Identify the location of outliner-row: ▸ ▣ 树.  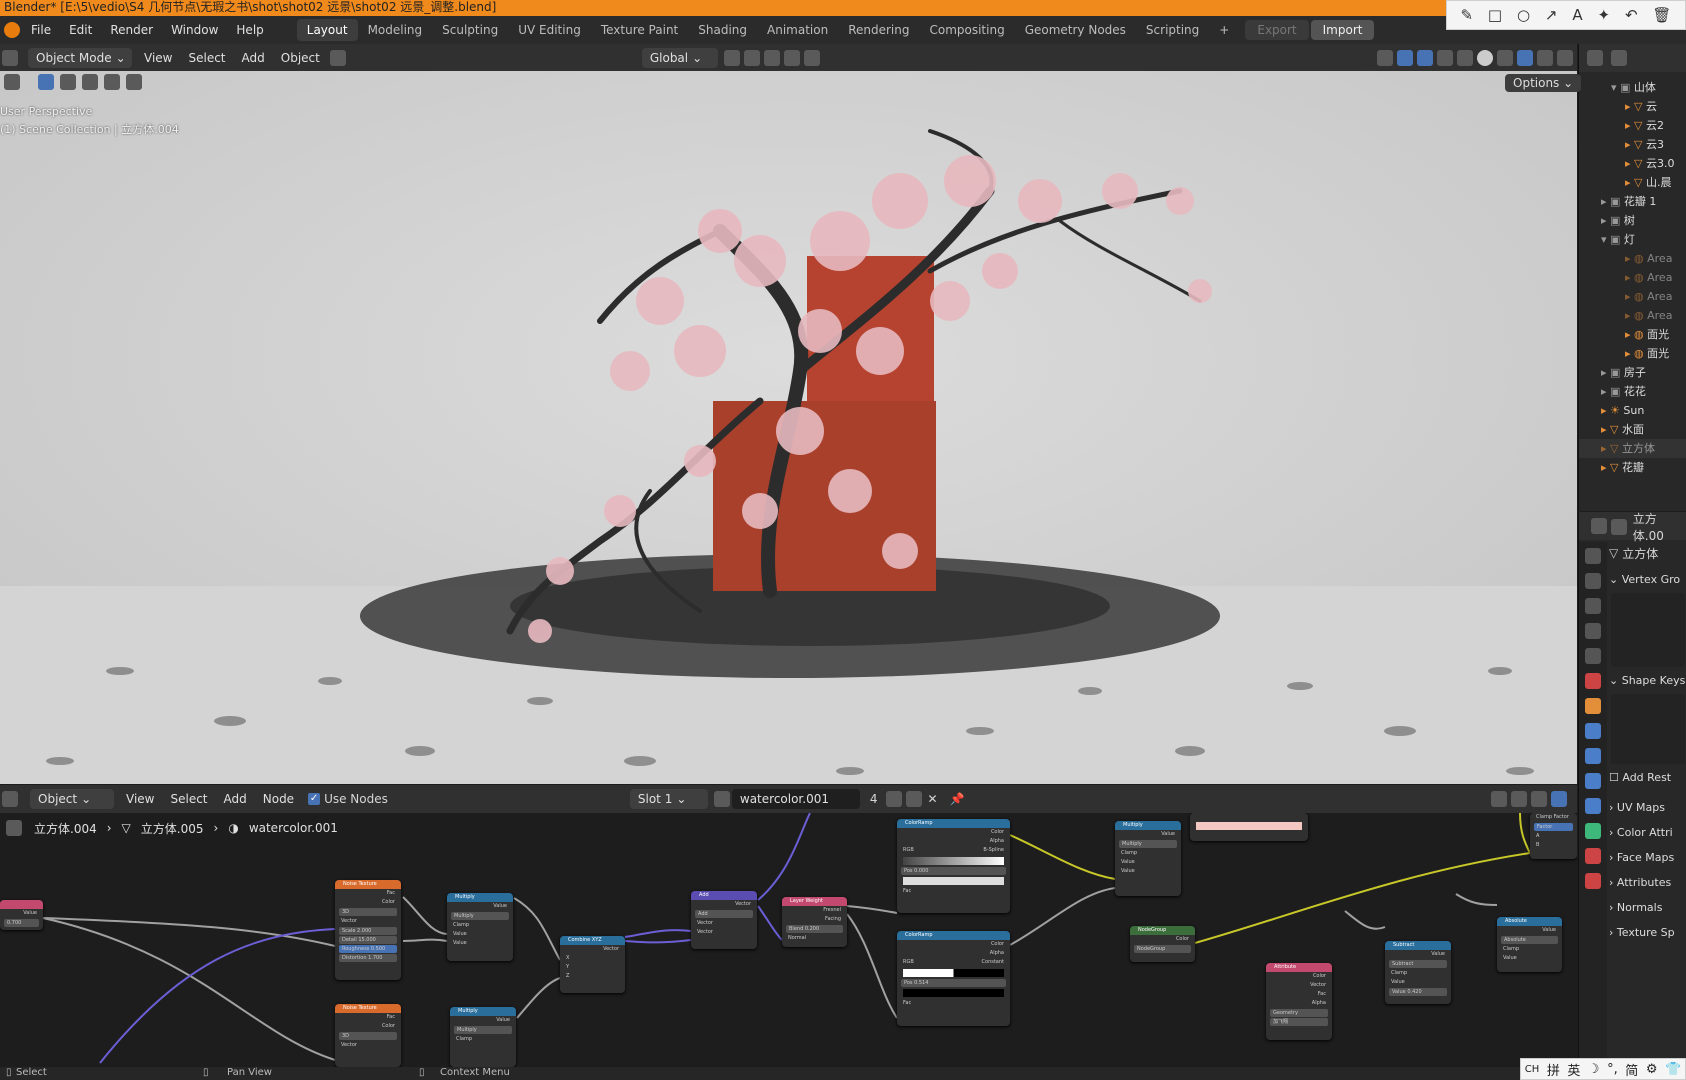
(1632, 220).